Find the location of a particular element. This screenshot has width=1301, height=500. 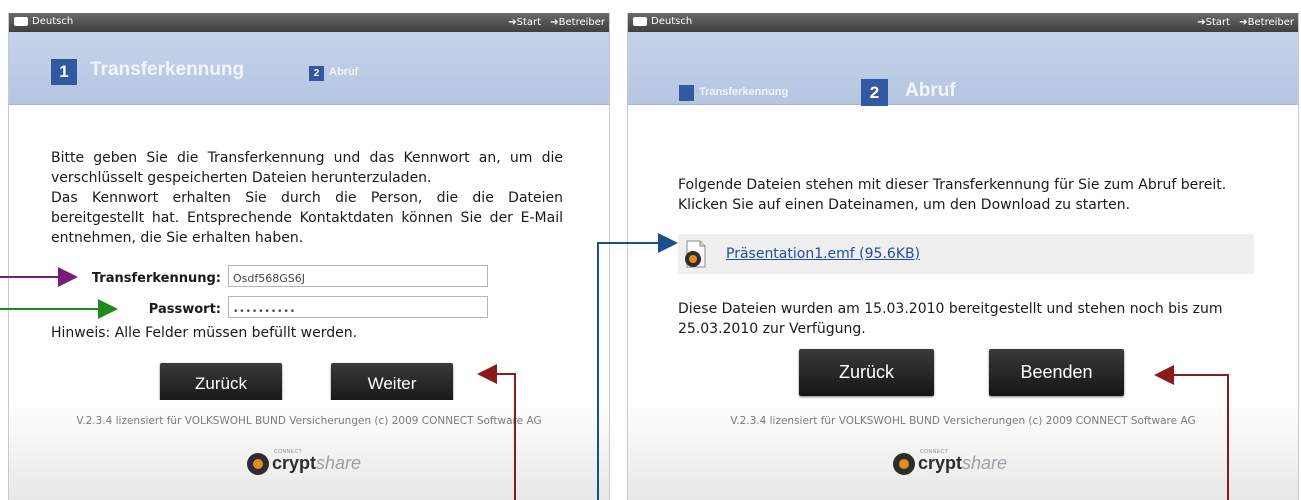

arrow-to-next-button is located at coordinates (496, 432).